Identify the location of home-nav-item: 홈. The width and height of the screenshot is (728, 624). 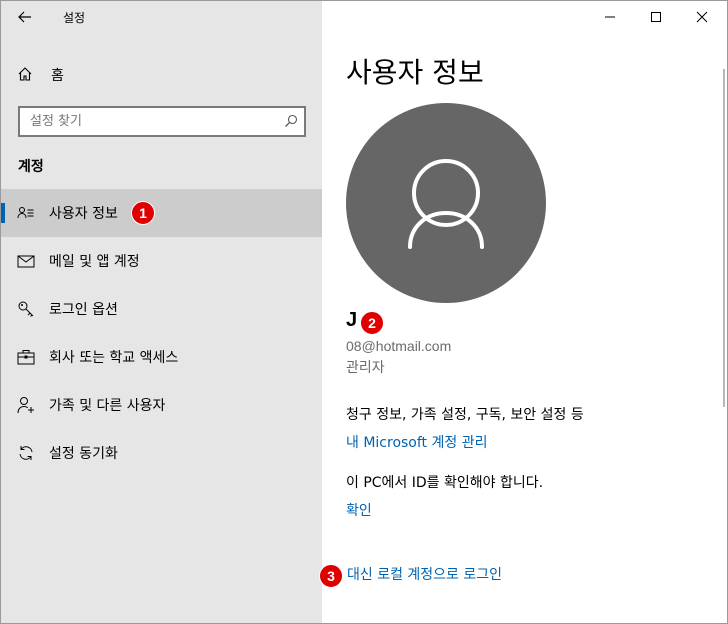
(161, 74).